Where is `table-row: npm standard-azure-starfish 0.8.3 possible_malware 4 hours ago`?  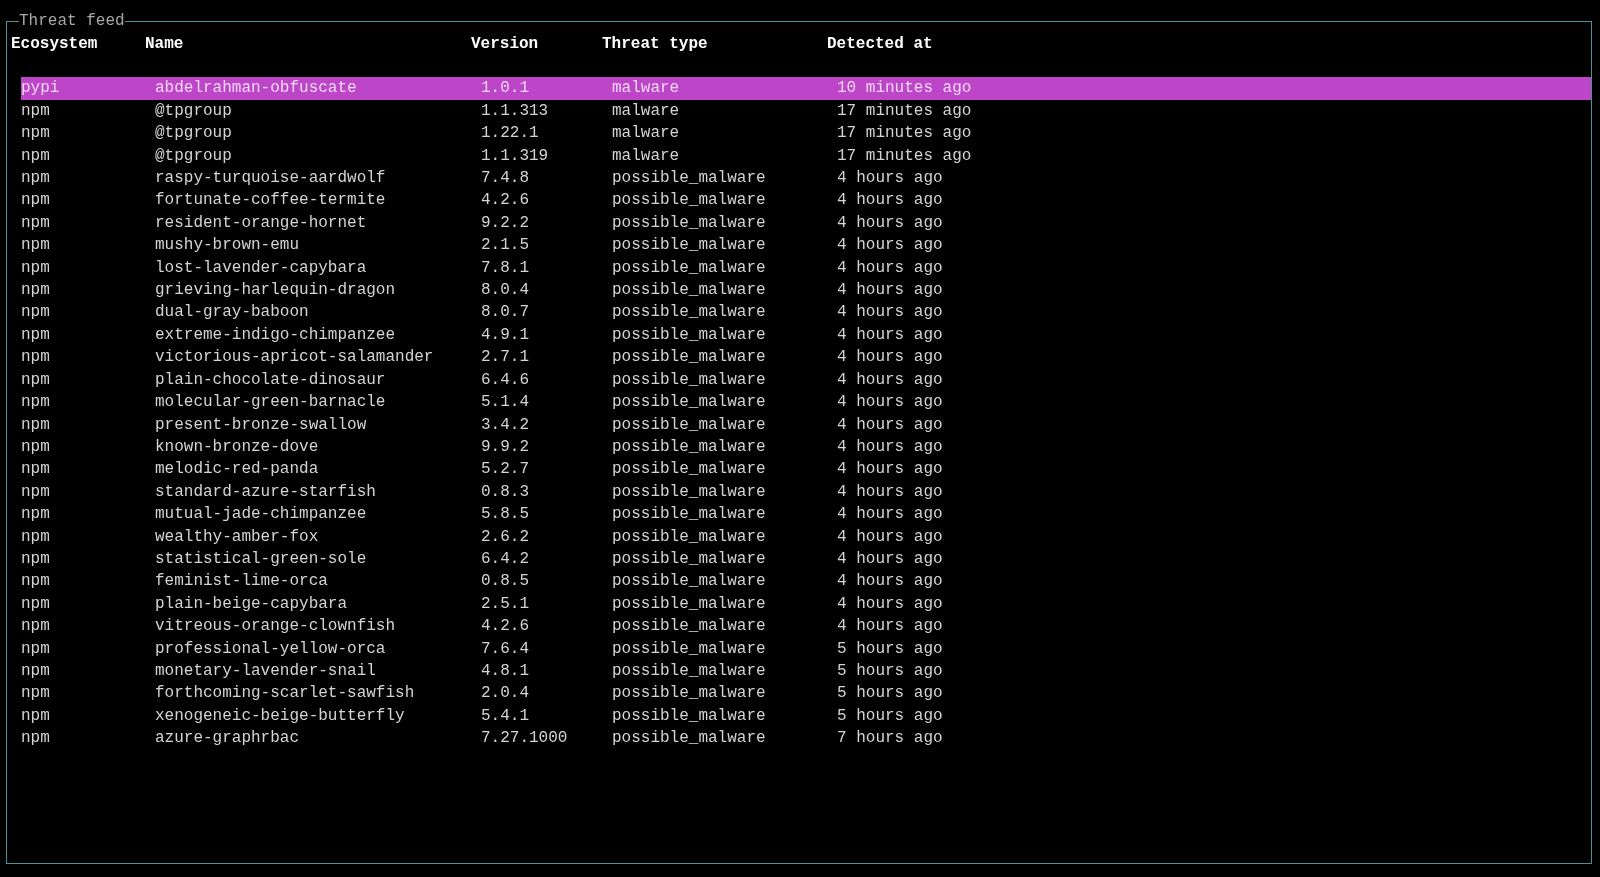 table-row: npm standard-azure-starfish 0.8.3 possible_malware 4 hours ago is located at coordinates (806, 492).